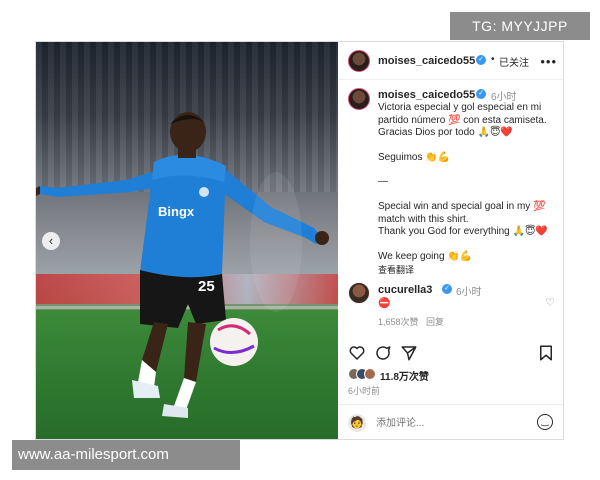  I want to click on post-actions, so click(451, 354).